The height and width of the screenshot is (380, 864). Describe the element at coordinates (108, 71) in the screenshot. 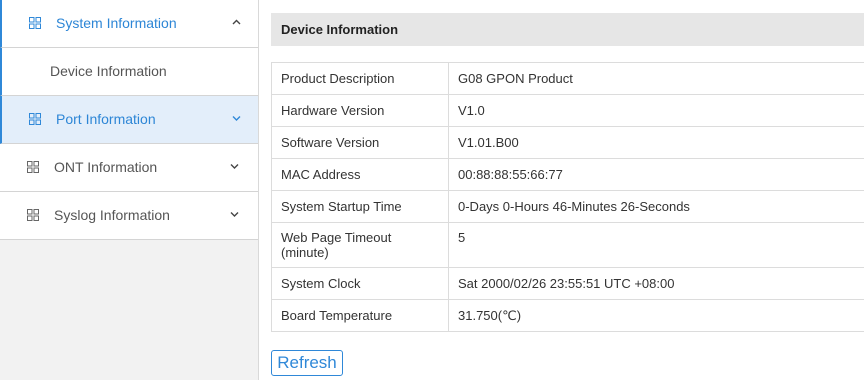

I see `sidebar-subitem-label: Device Information` at that location.